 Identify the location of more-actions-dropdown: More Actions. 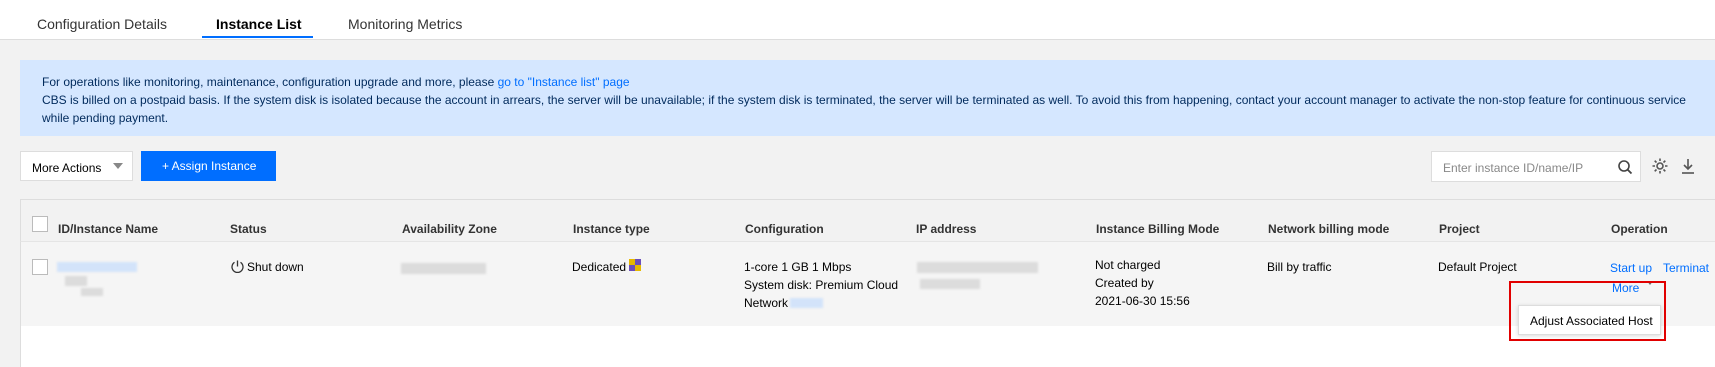
(76, 166).